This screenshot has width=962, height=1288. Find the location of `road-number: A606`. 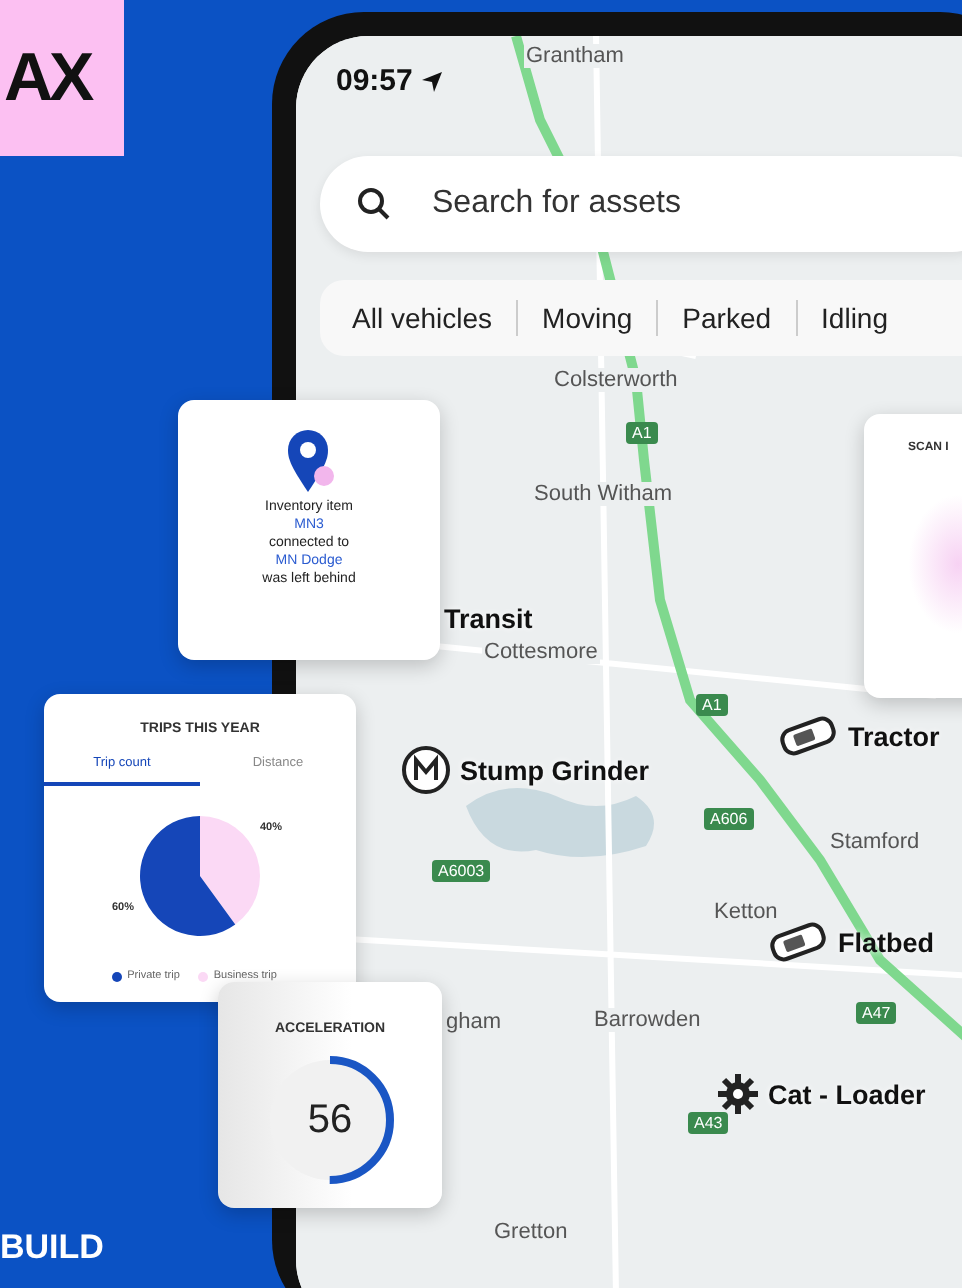

road-number: A606 is located at coordinates (729, 819).